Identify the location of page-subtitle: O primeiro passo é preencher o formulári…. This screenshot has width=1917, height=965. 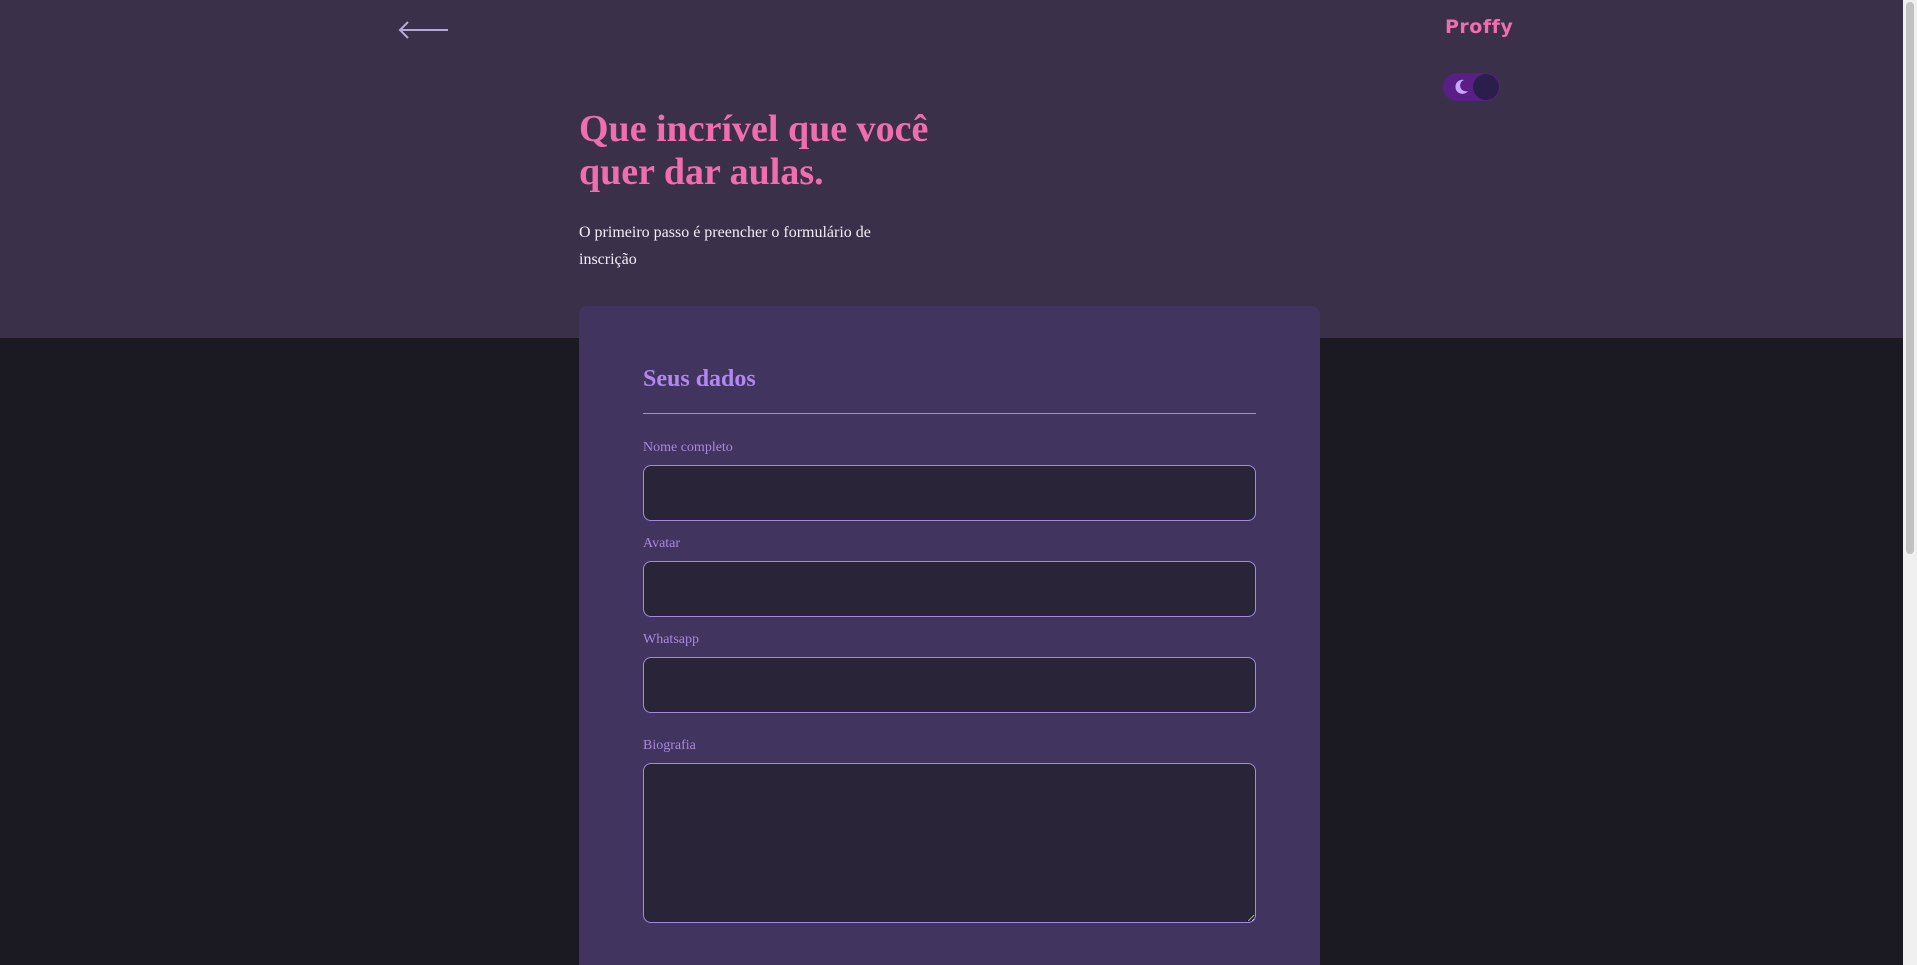
(739, 246).